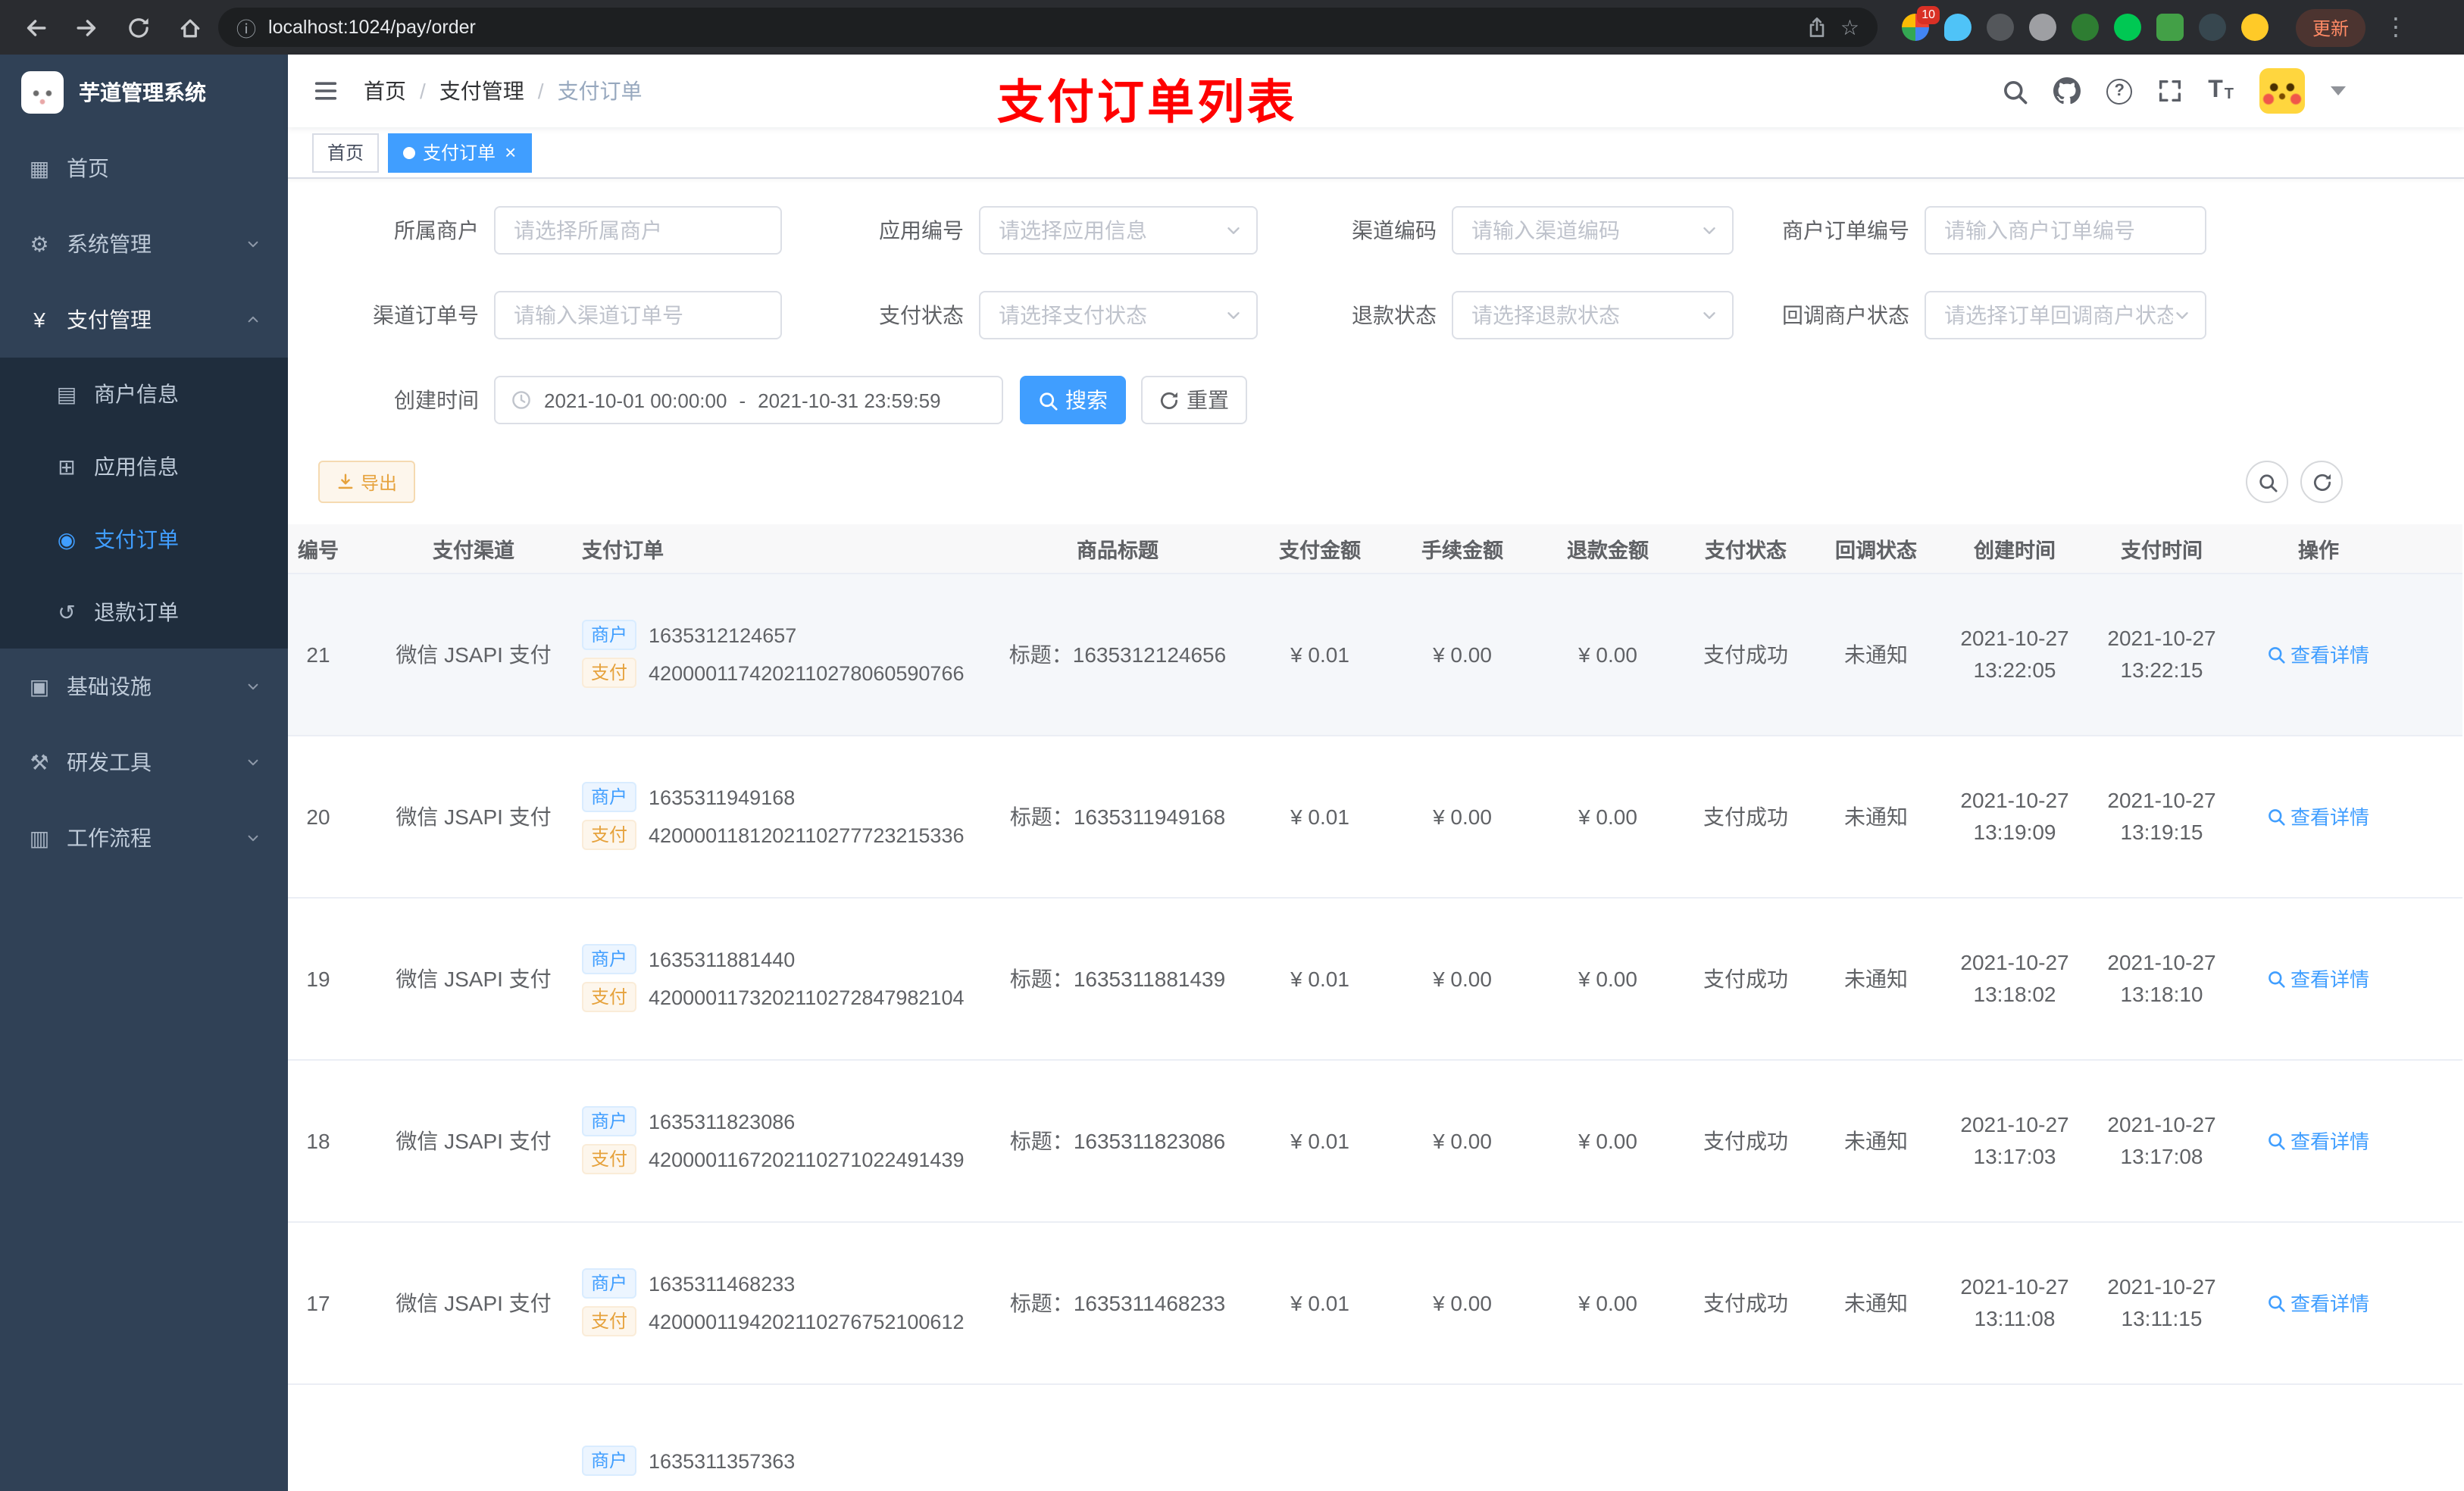  I want to click on cell-spacer, so click(2432, 654).